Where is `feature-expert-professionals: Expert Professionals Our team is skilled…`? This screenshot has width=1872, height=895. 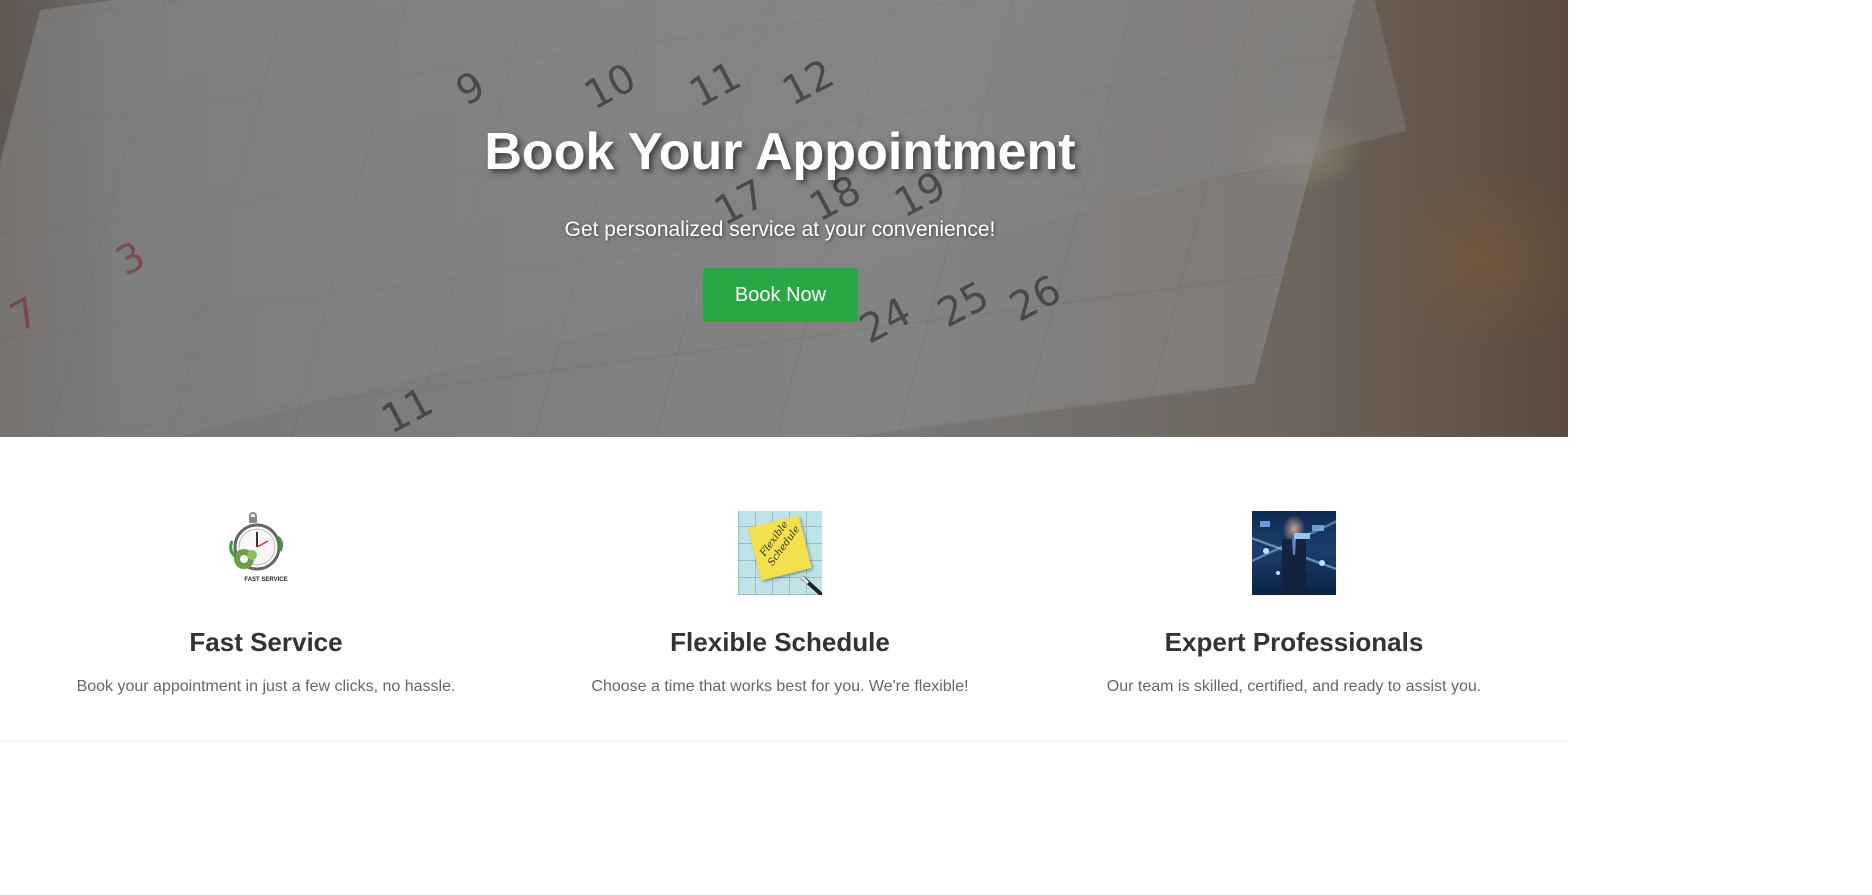
feature-expert-professionals: Expert Professionals Our team is skilled… is located at coordinates (1294, 590).